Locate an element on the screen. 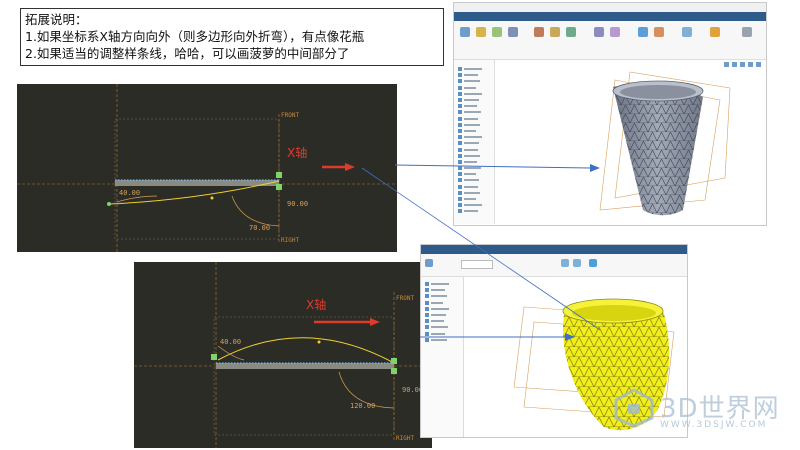  watermark-logo-icon is located at coordinates (634, 408).